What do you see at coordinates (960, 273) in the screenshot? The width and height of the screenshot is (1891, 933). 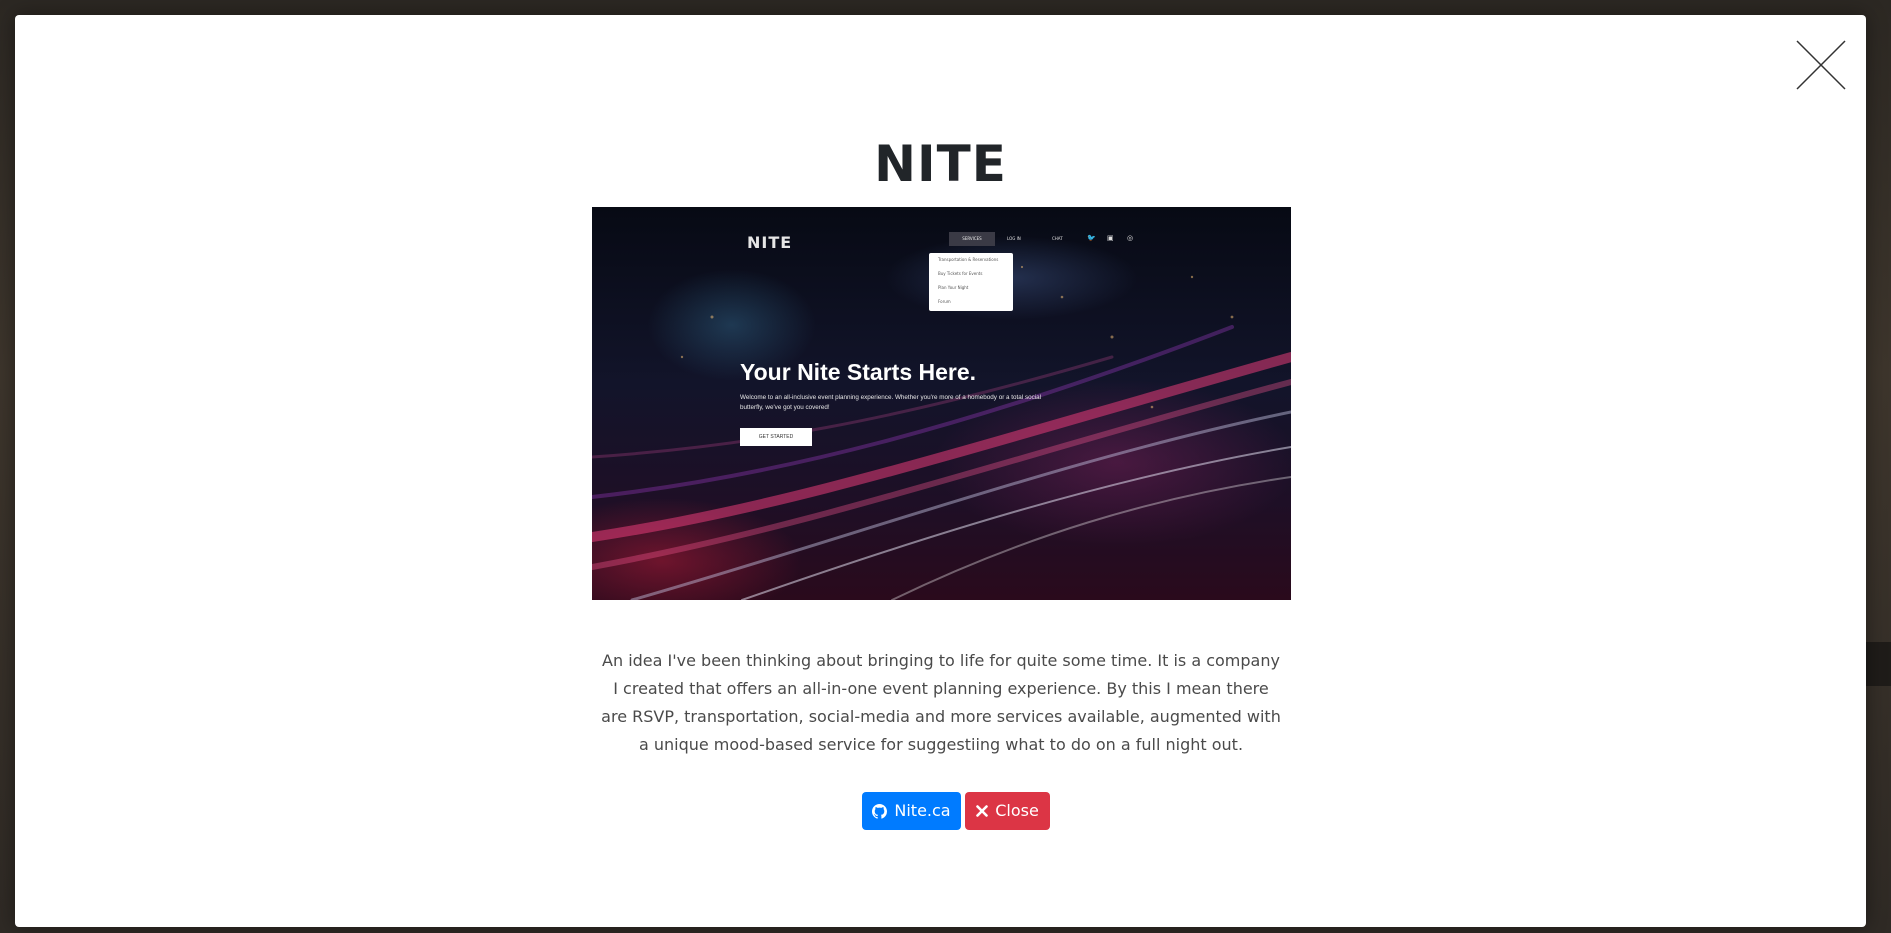 I see `preview-menu-item: Buy Tickets for Events` at bounding box center [960, 273].